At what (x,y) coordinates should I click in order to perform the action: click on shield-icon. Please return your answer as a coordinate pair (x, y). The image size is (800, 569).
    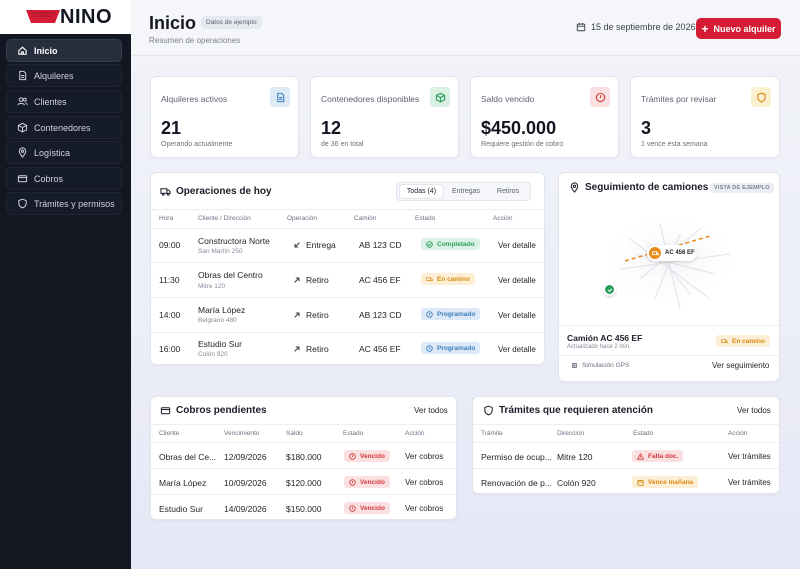
    Looking at the image, I should click on (488, 410).